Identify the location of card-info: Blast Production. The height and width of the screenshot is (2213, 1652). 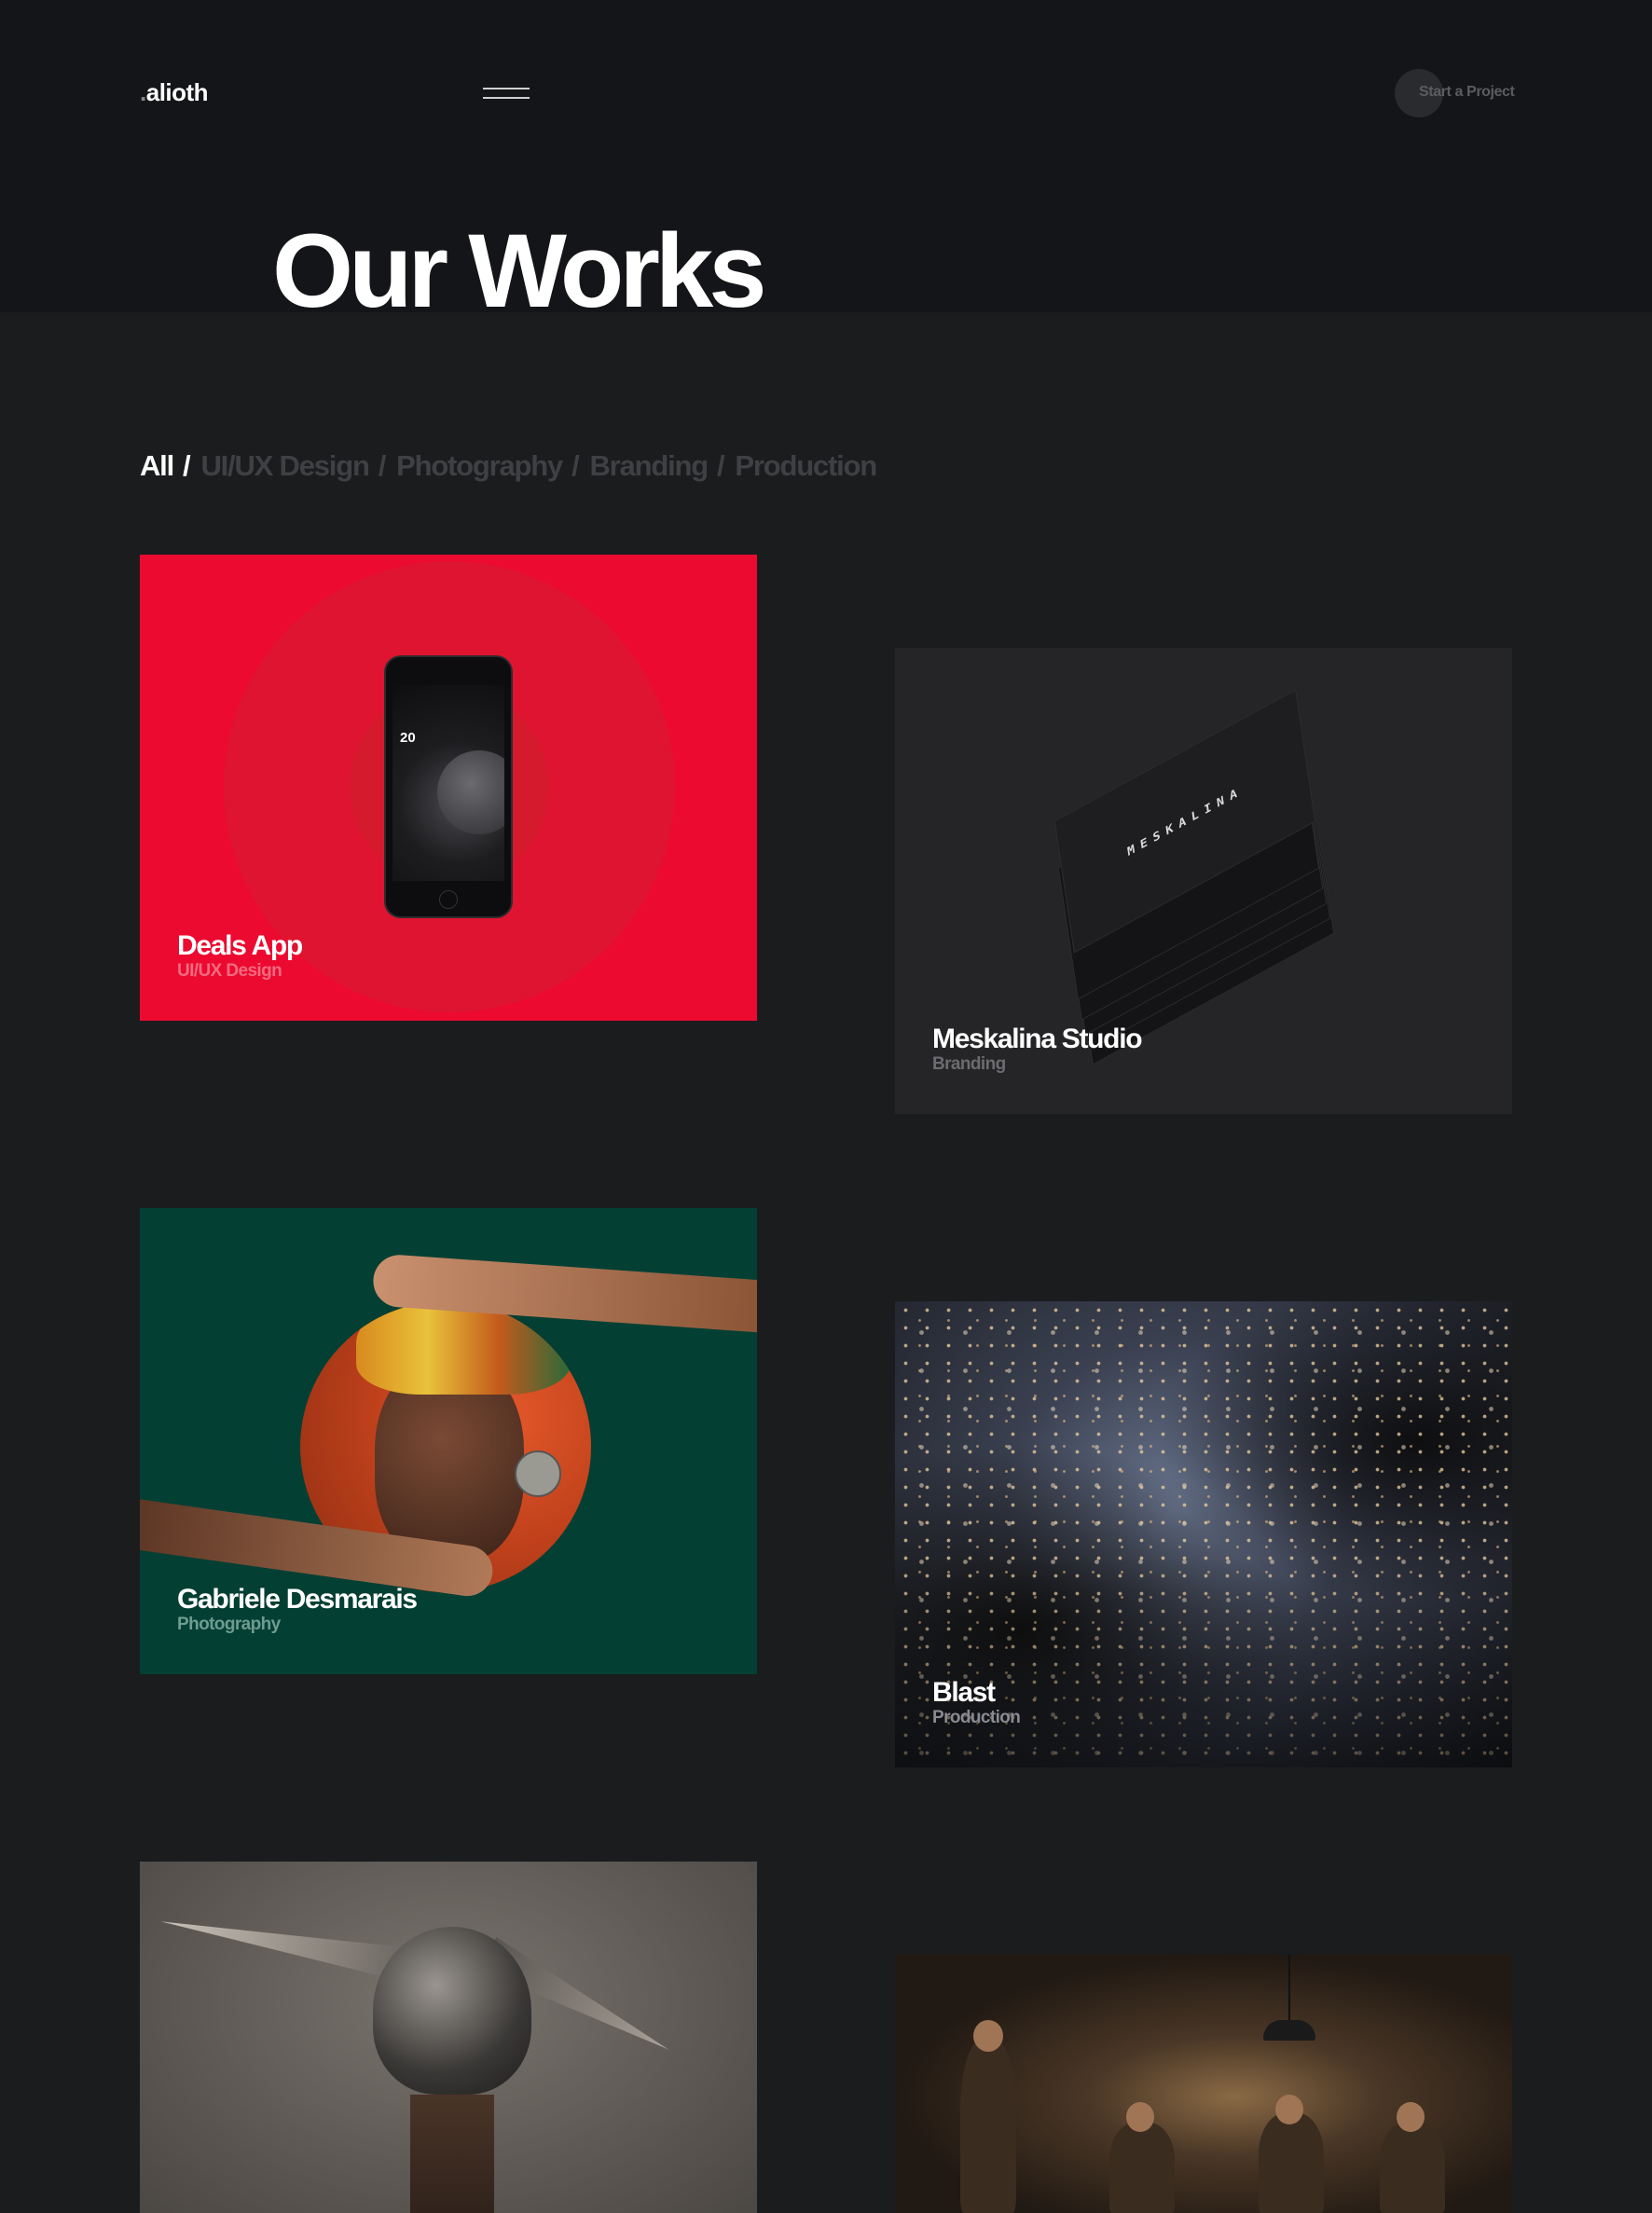
(977, 1703).